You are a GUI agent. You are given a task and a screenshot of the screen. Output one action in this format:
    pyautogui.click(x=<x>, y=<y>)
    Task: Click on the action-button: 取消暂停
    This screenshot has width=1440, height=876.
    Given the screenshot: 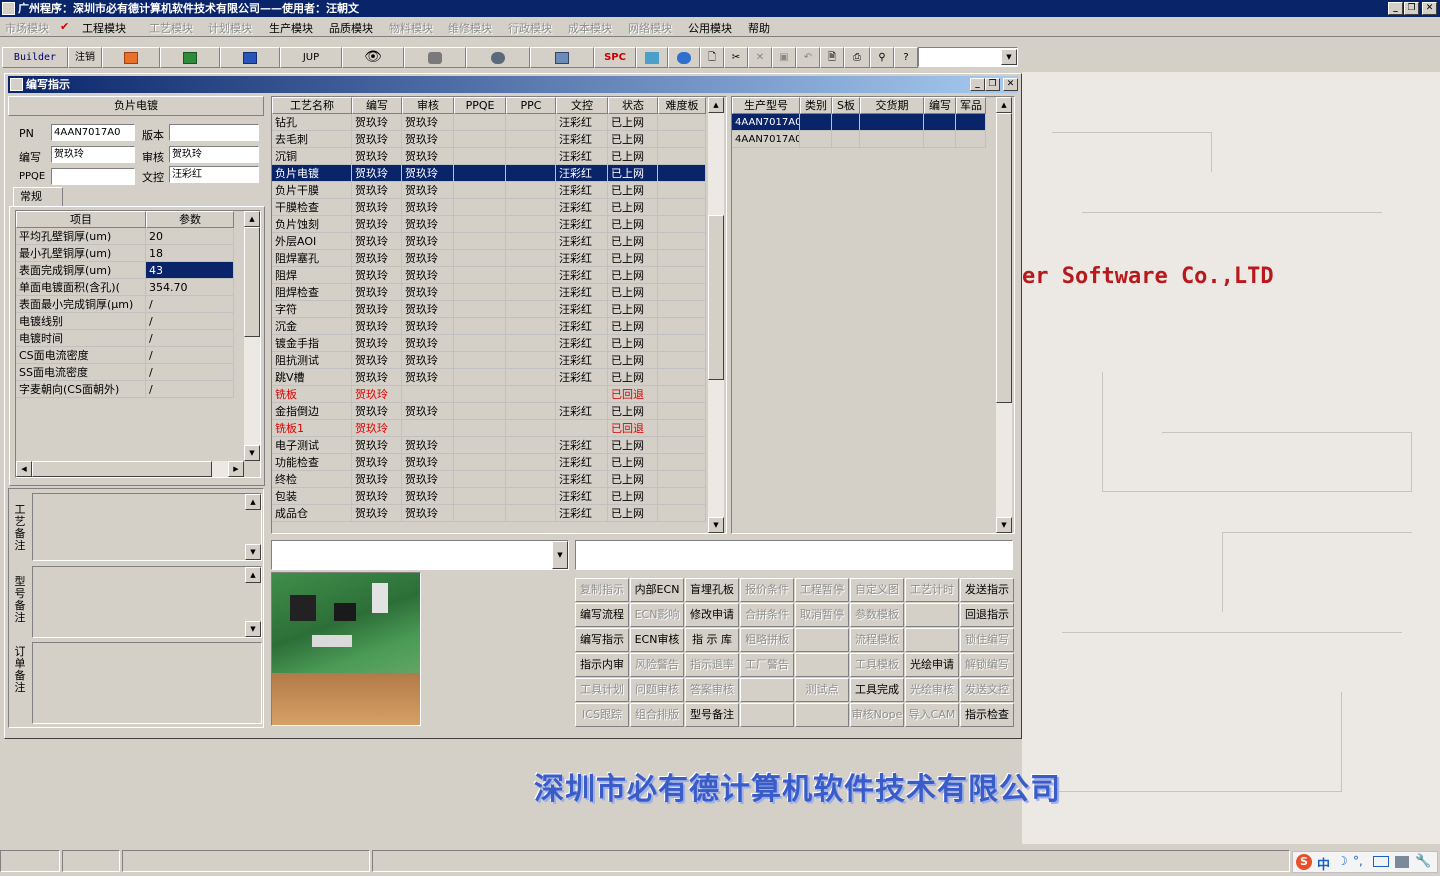 What is the action you would take?
    pyautogui.click(x=822, y=615)
    